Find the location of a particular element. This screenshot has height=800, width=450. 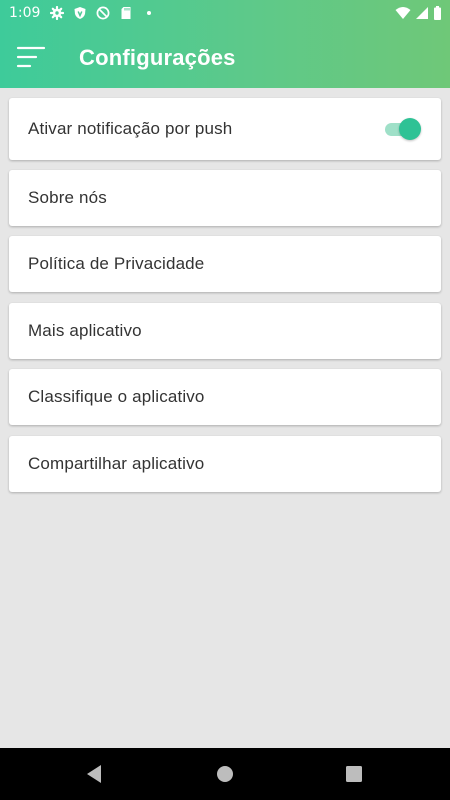

setting-about-us: Sobre nós is located at coordinates (225, 198).